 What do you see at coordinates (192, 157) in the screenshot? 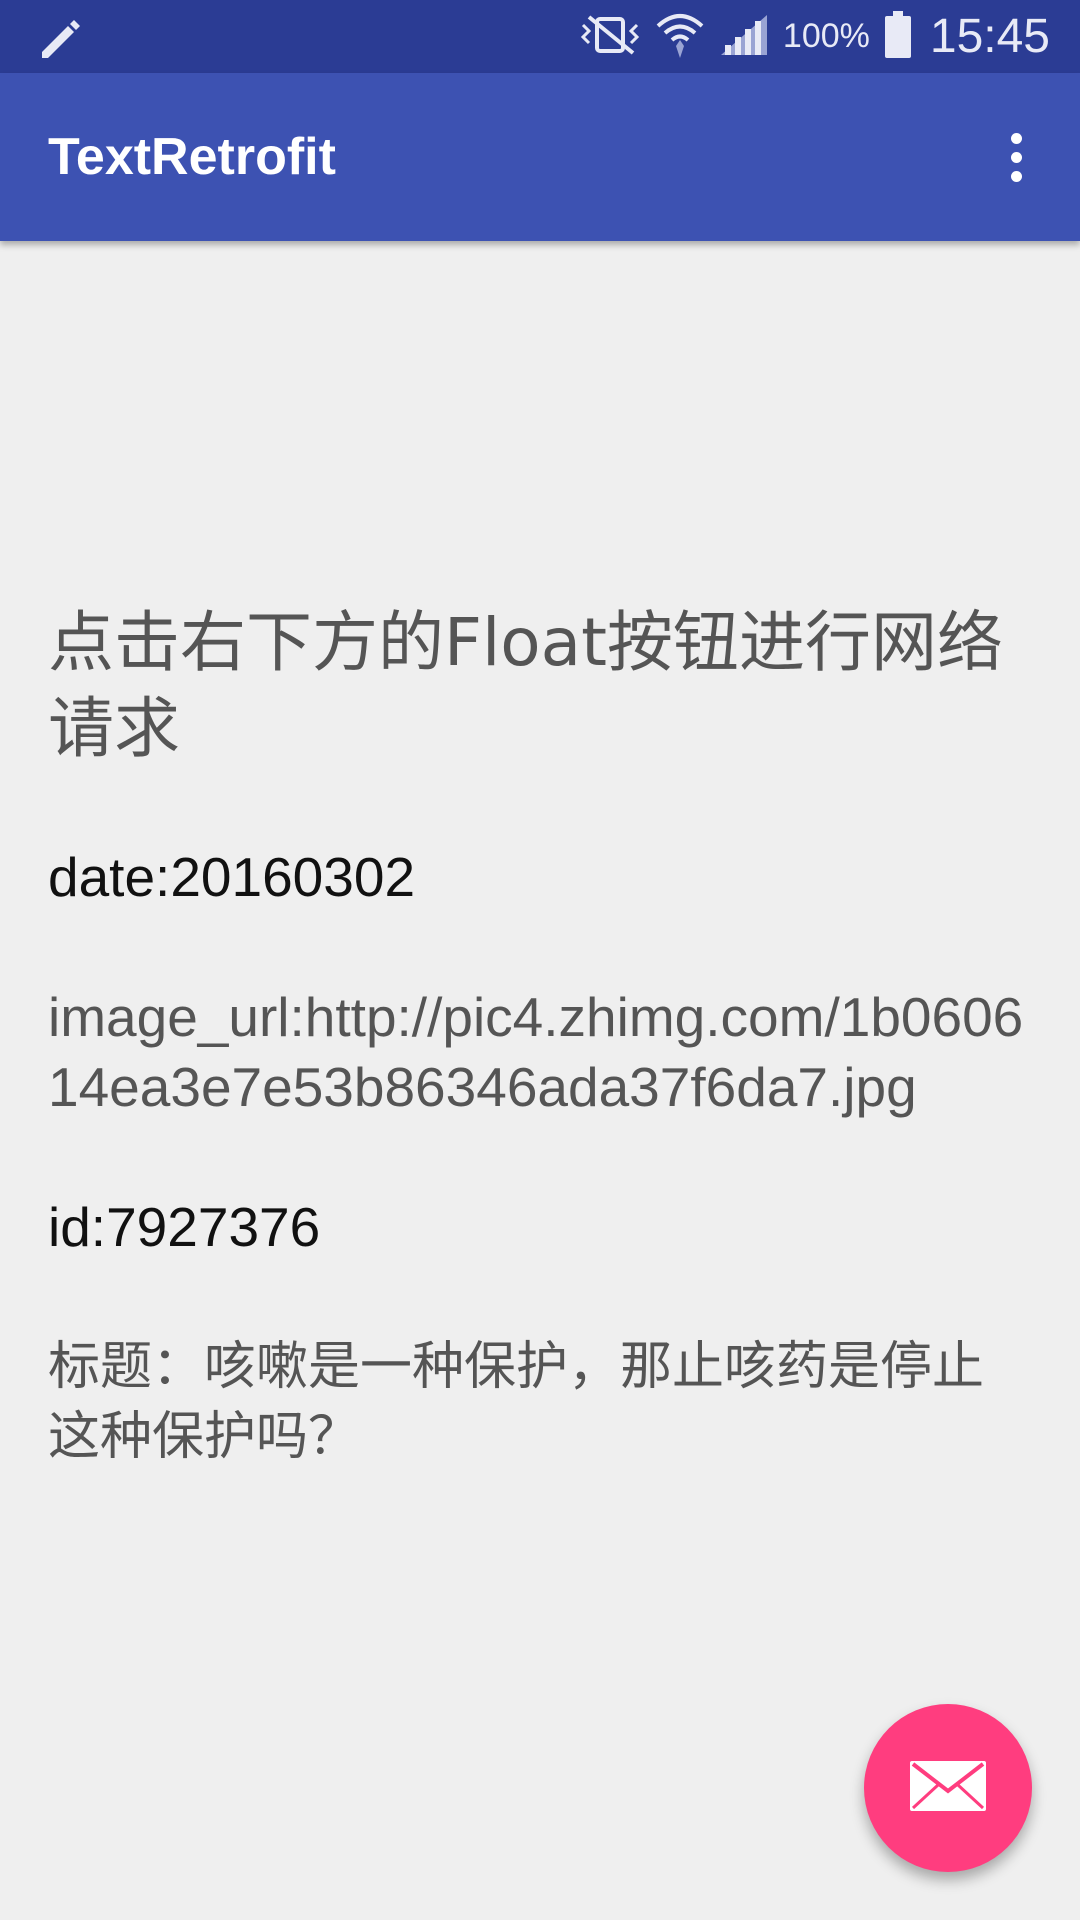
I see `app-title: TextRetrofit` at bounding box center [192, 157].